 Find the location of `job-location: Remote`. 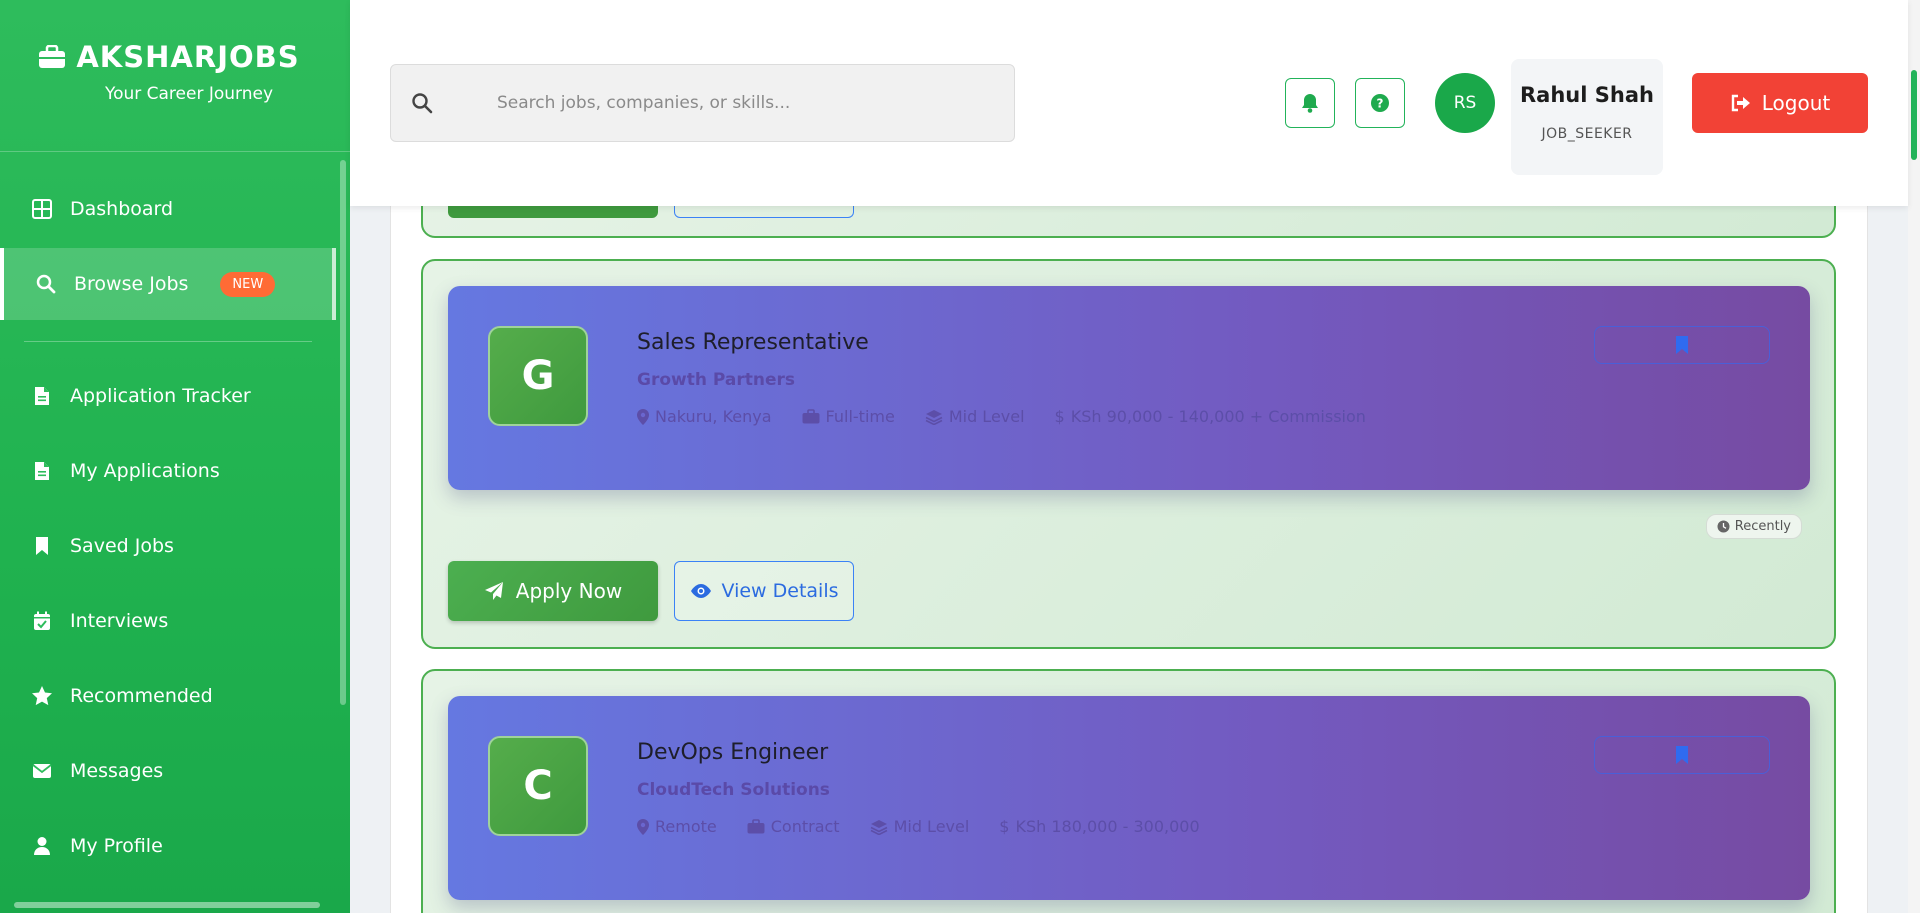

job-location: Remote is located at coordinates (686, 826).